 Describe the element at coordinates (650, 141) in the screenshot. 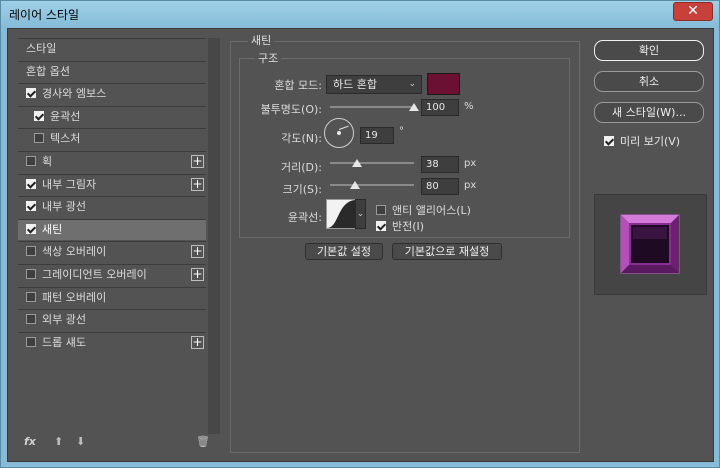

I see `preview-label: 미리 보기(V)` at that location.